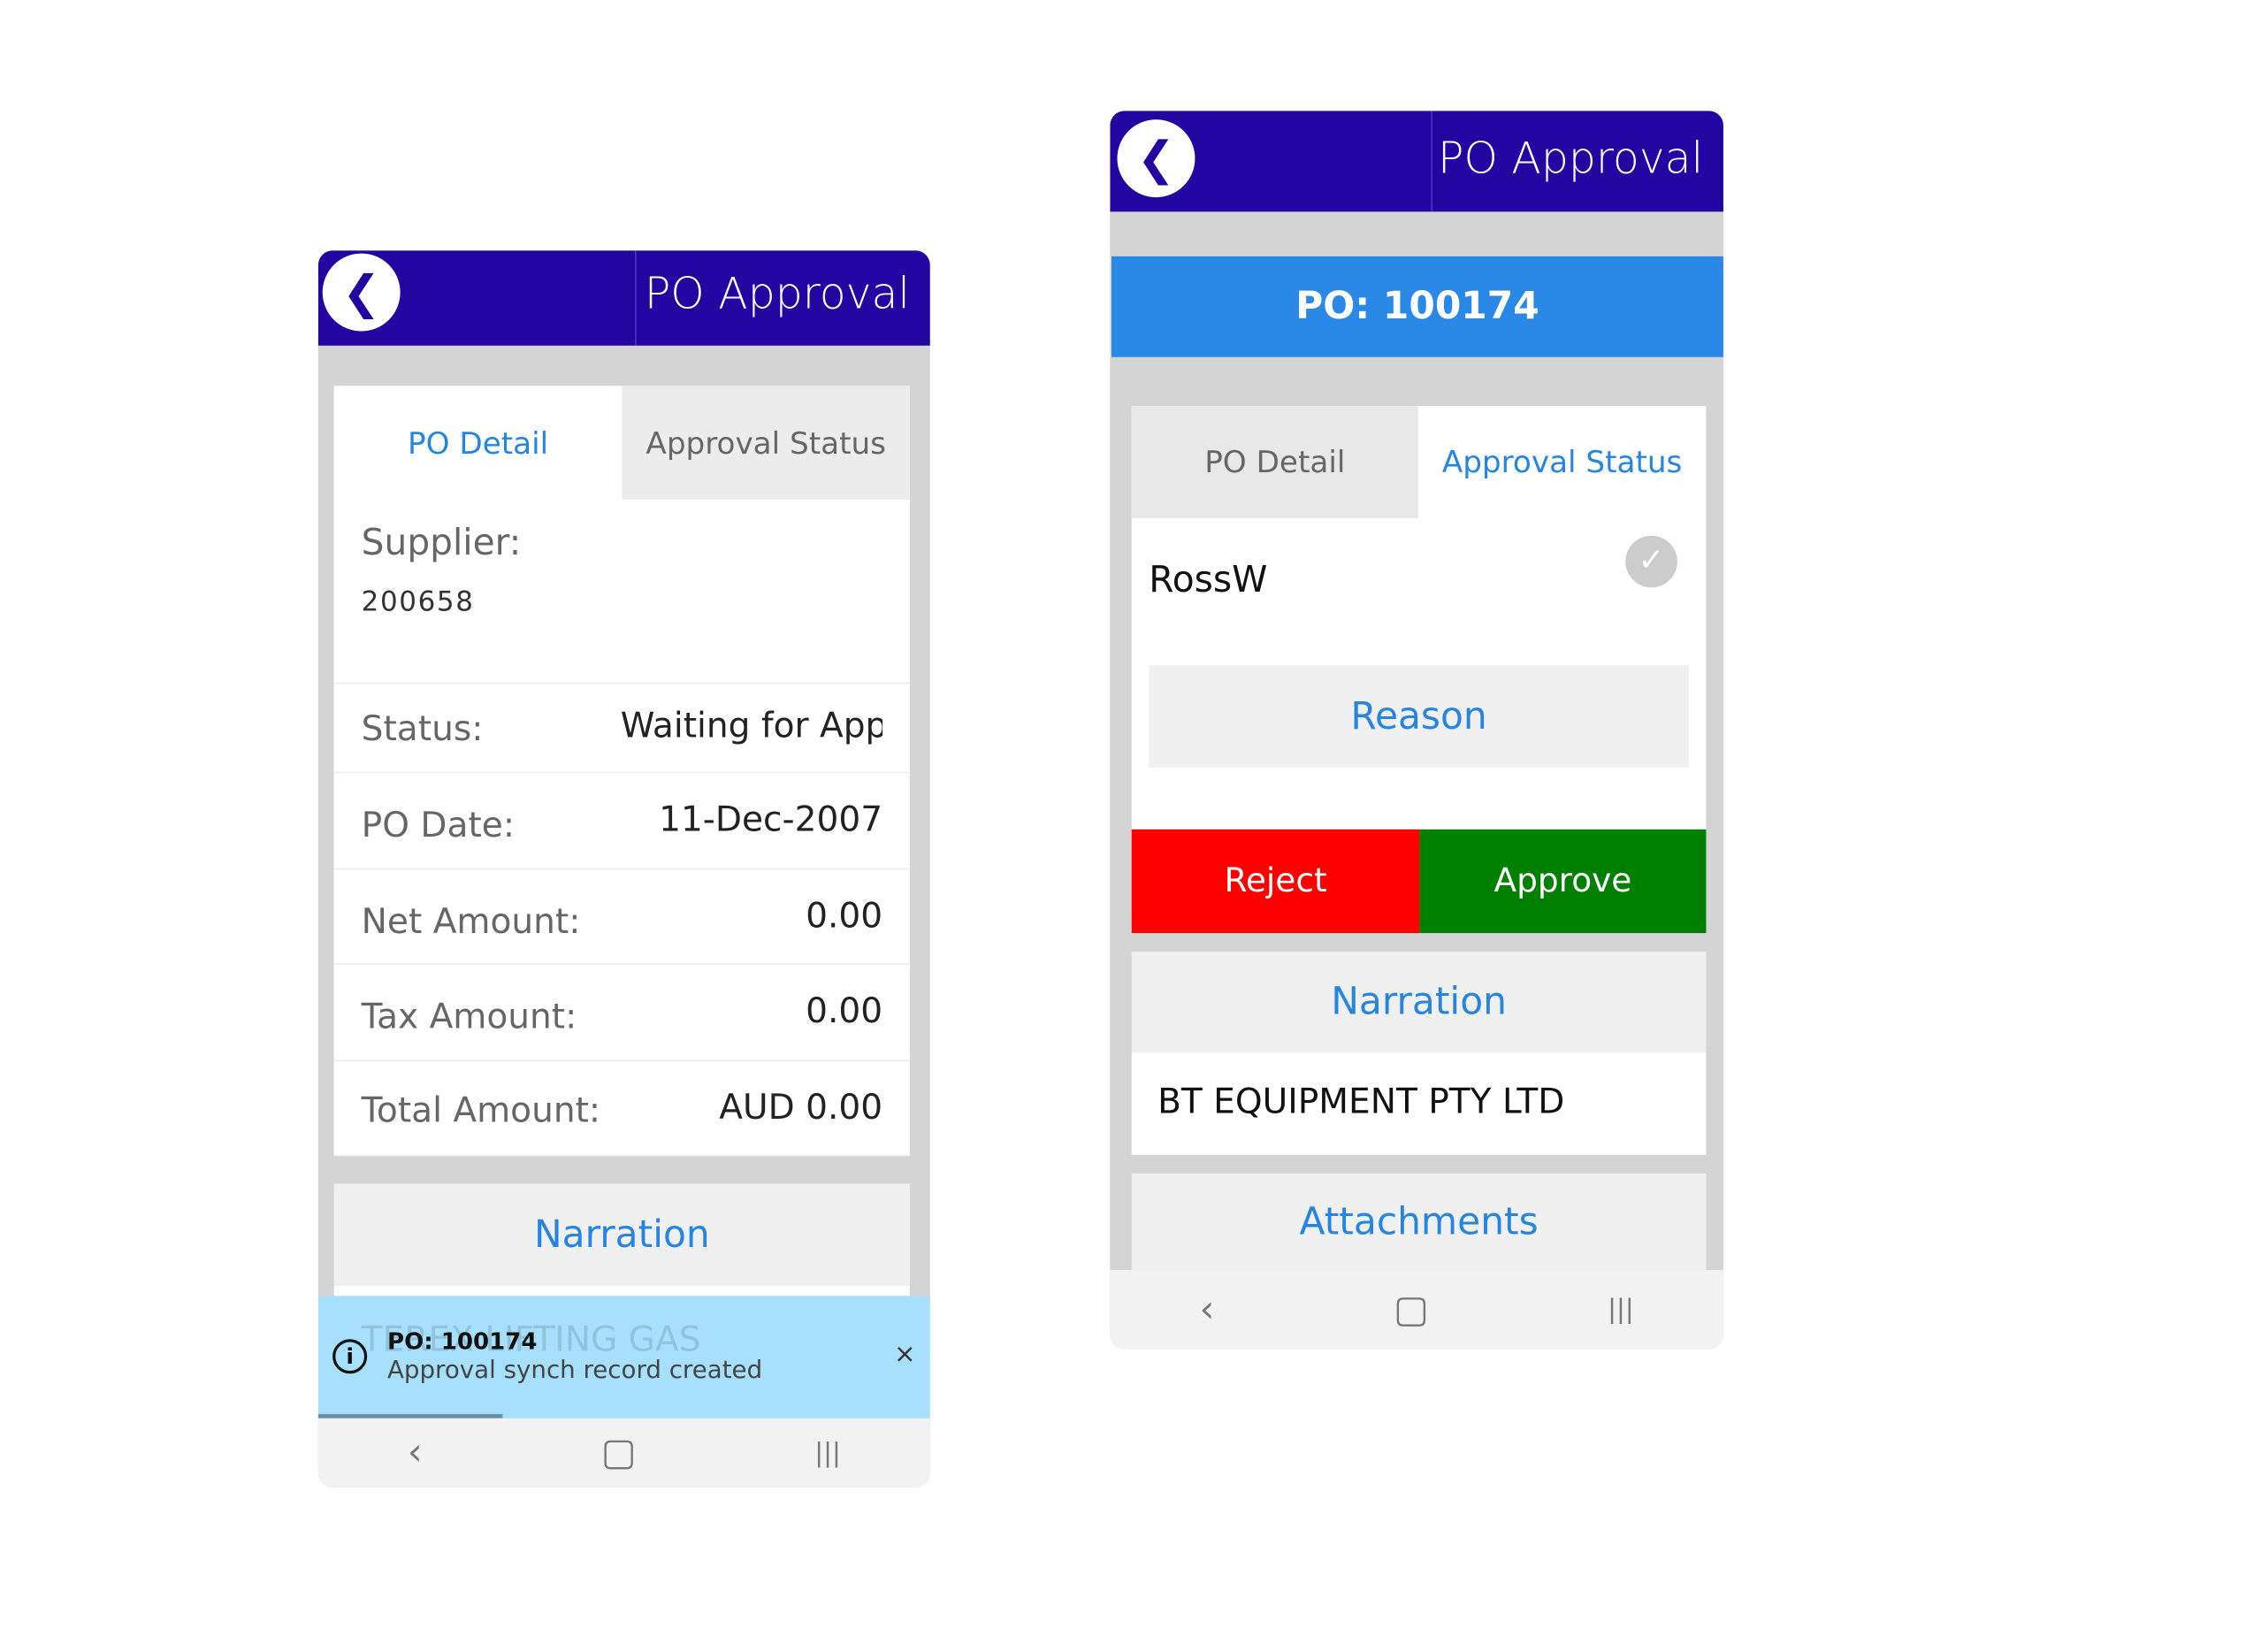 The image size is (2246, 1652). Describe the element at coordinates (574, 1371) in the screenshot. I see `toast-message: Approval synch record created` at that location.